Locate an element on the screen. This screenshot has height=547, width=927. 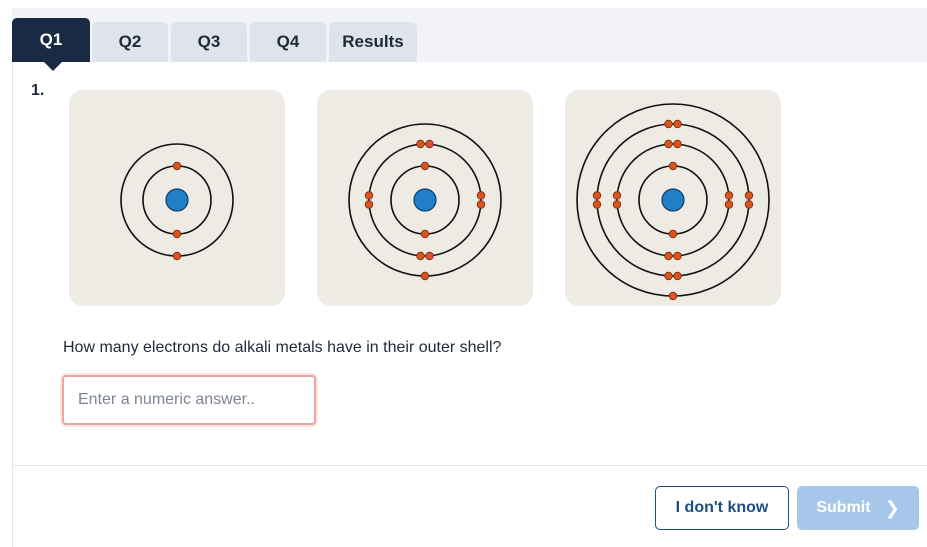
dont-know-label: I don't know is located at coordinates (722, 507).